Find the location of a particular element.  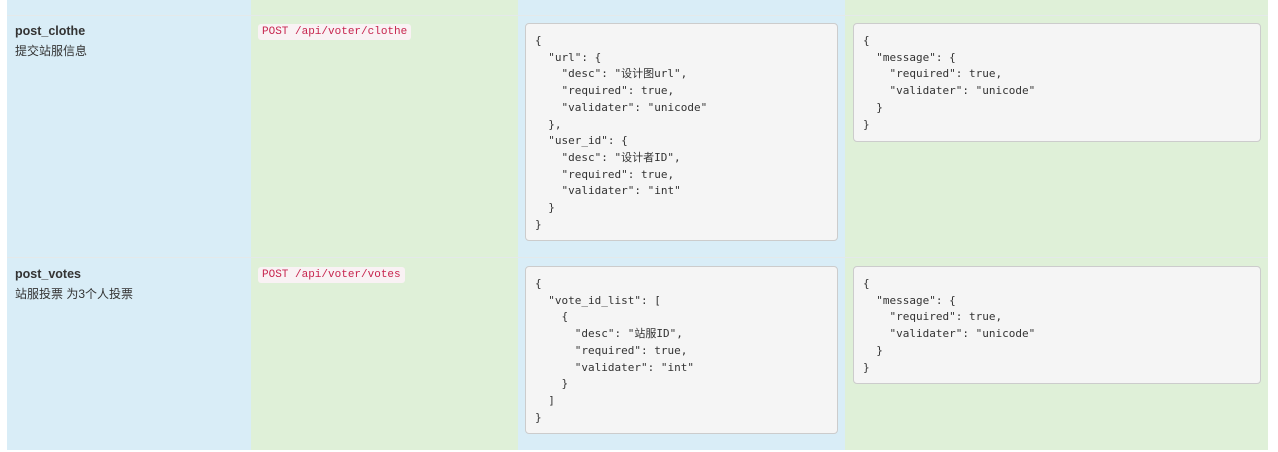

api-name: post_clothe is located at coordinates (50, 31).